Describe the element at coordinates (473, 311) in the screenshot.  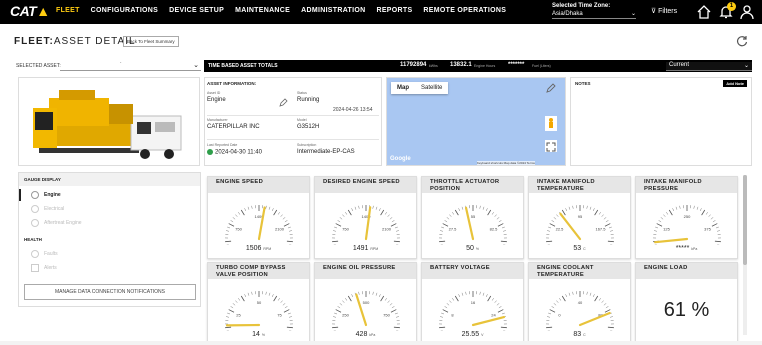
I see `gauge-dial: 81624032` at that location.